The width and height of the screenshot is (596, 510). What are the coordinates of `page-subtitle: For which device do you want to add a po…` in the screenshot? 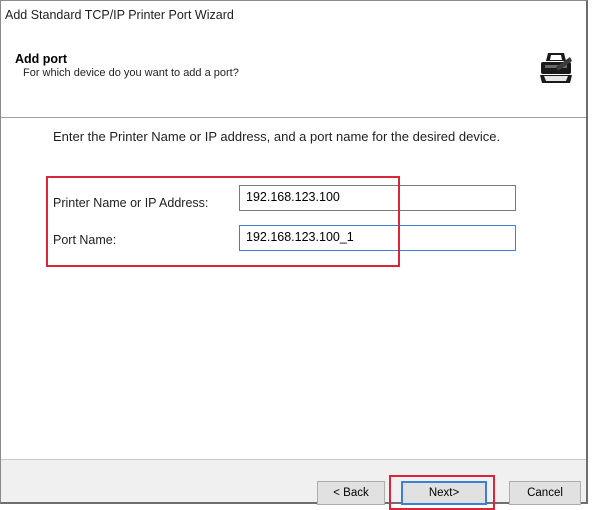 It's located at (131, 73).